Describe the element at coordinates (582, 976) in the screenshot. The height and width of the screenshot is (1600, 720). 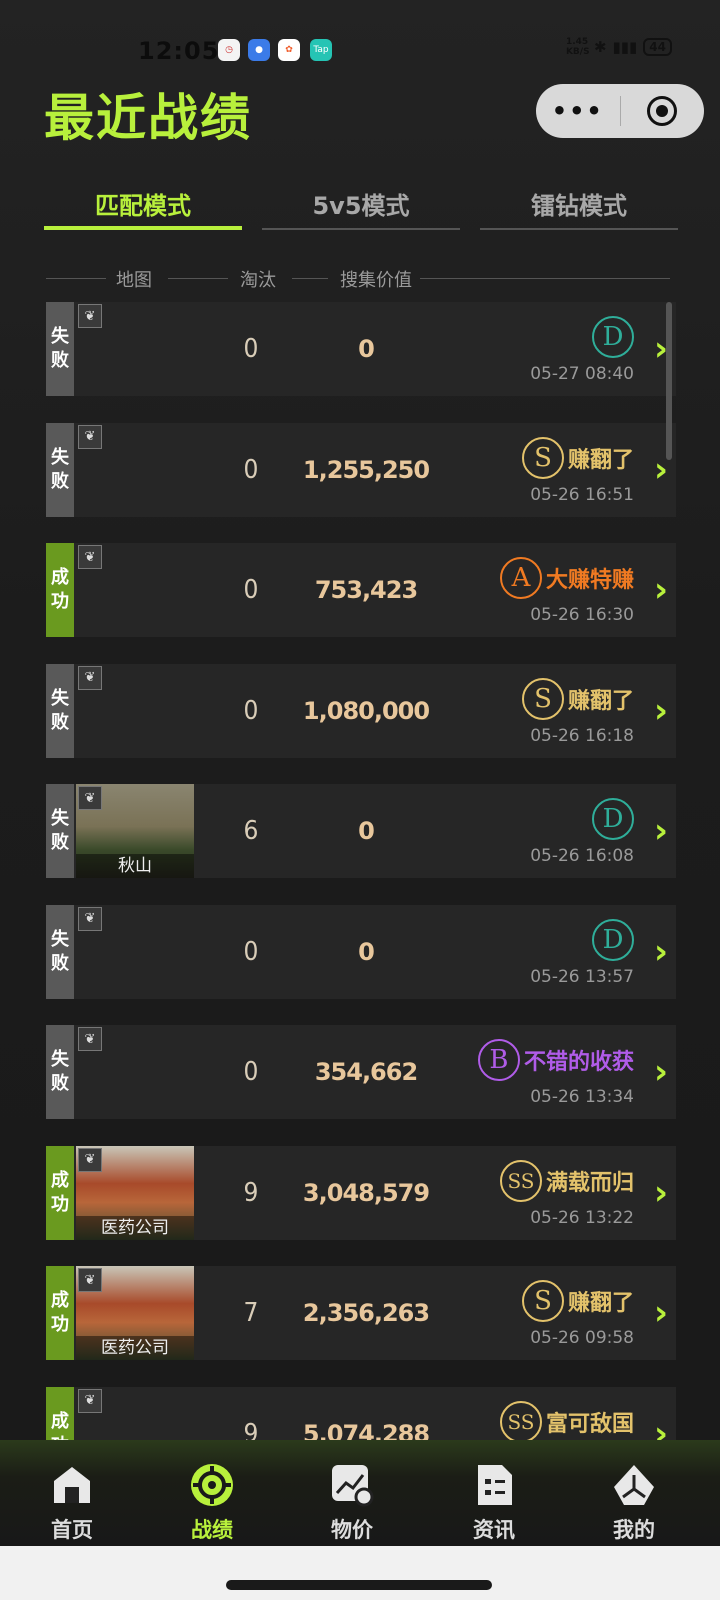
I see `record-time: 05-26 13:57` at that location.